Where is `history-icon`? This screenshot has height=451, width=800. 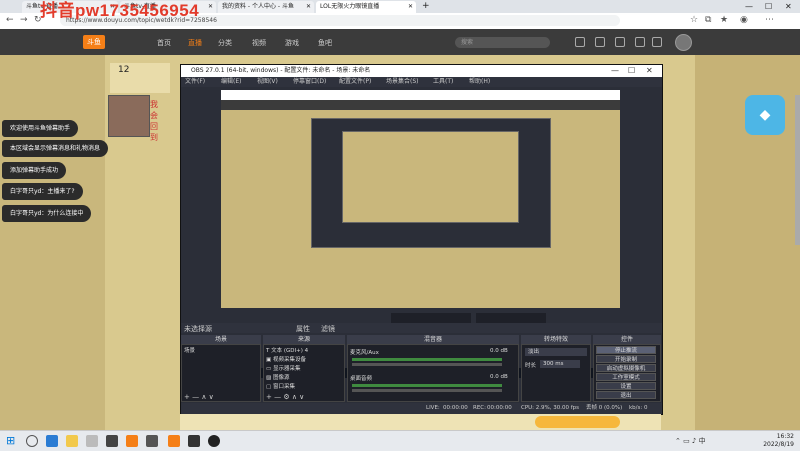 history-icon is located at coordinates (580, 42).